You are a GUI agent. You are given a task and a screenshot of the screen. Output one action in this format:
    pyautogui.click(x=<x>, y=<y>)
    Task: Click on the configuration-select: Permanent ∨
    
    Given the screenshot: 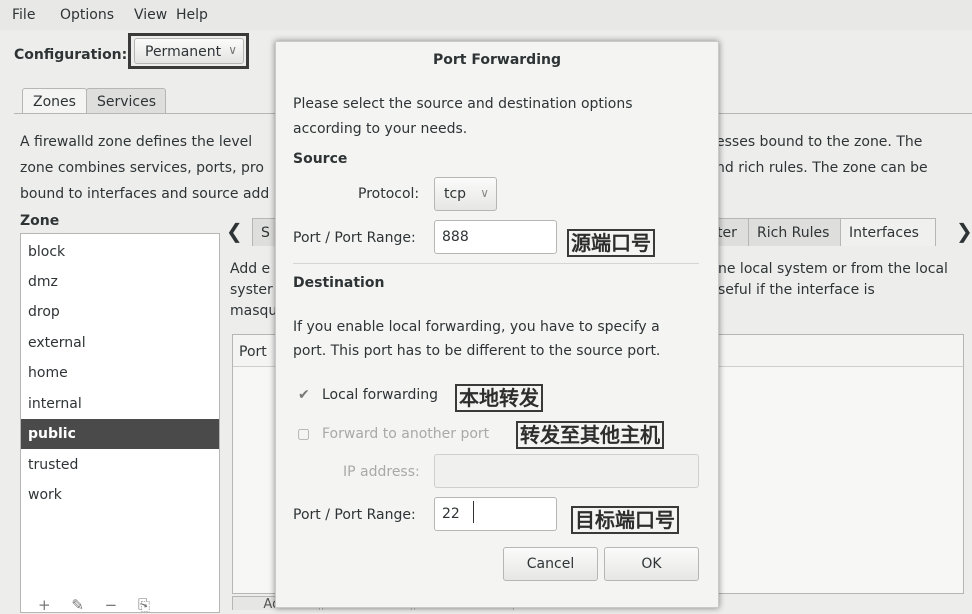 What is the action you would take?
    pyautogui.click(x=189, y=51)
    